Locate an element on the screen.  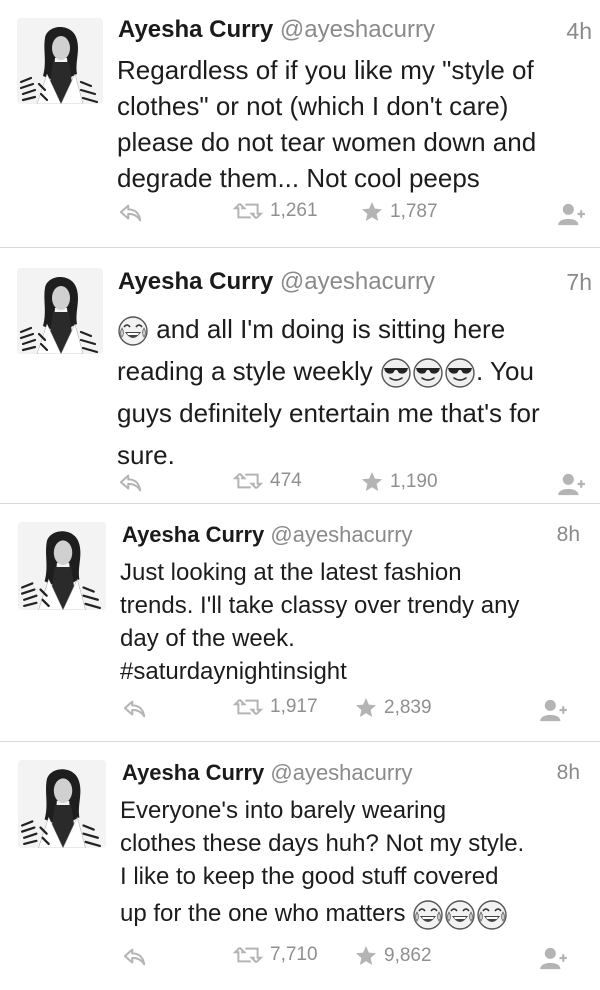
text-line: reading a style weekly . You is located at coordinates (328, 371).